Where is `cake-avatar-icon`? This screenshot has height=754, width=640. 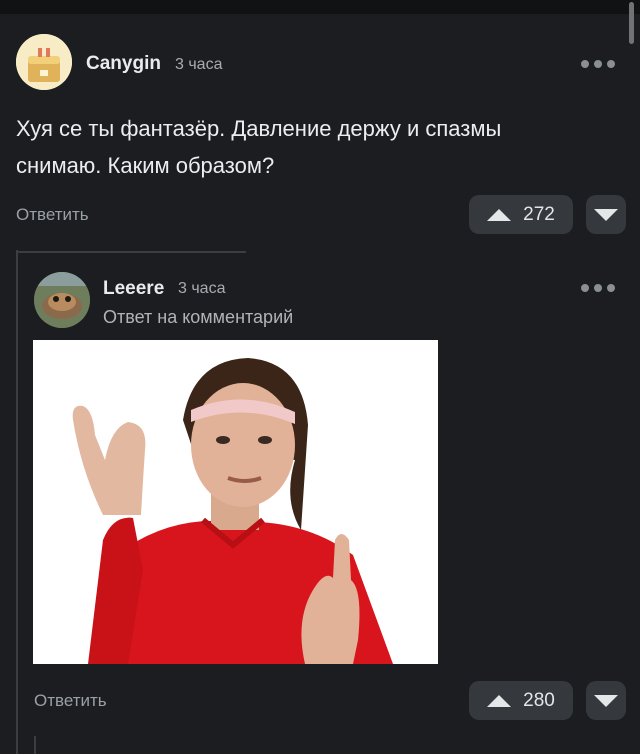 cake-avatar-icon is located at coordinates (44, 62).